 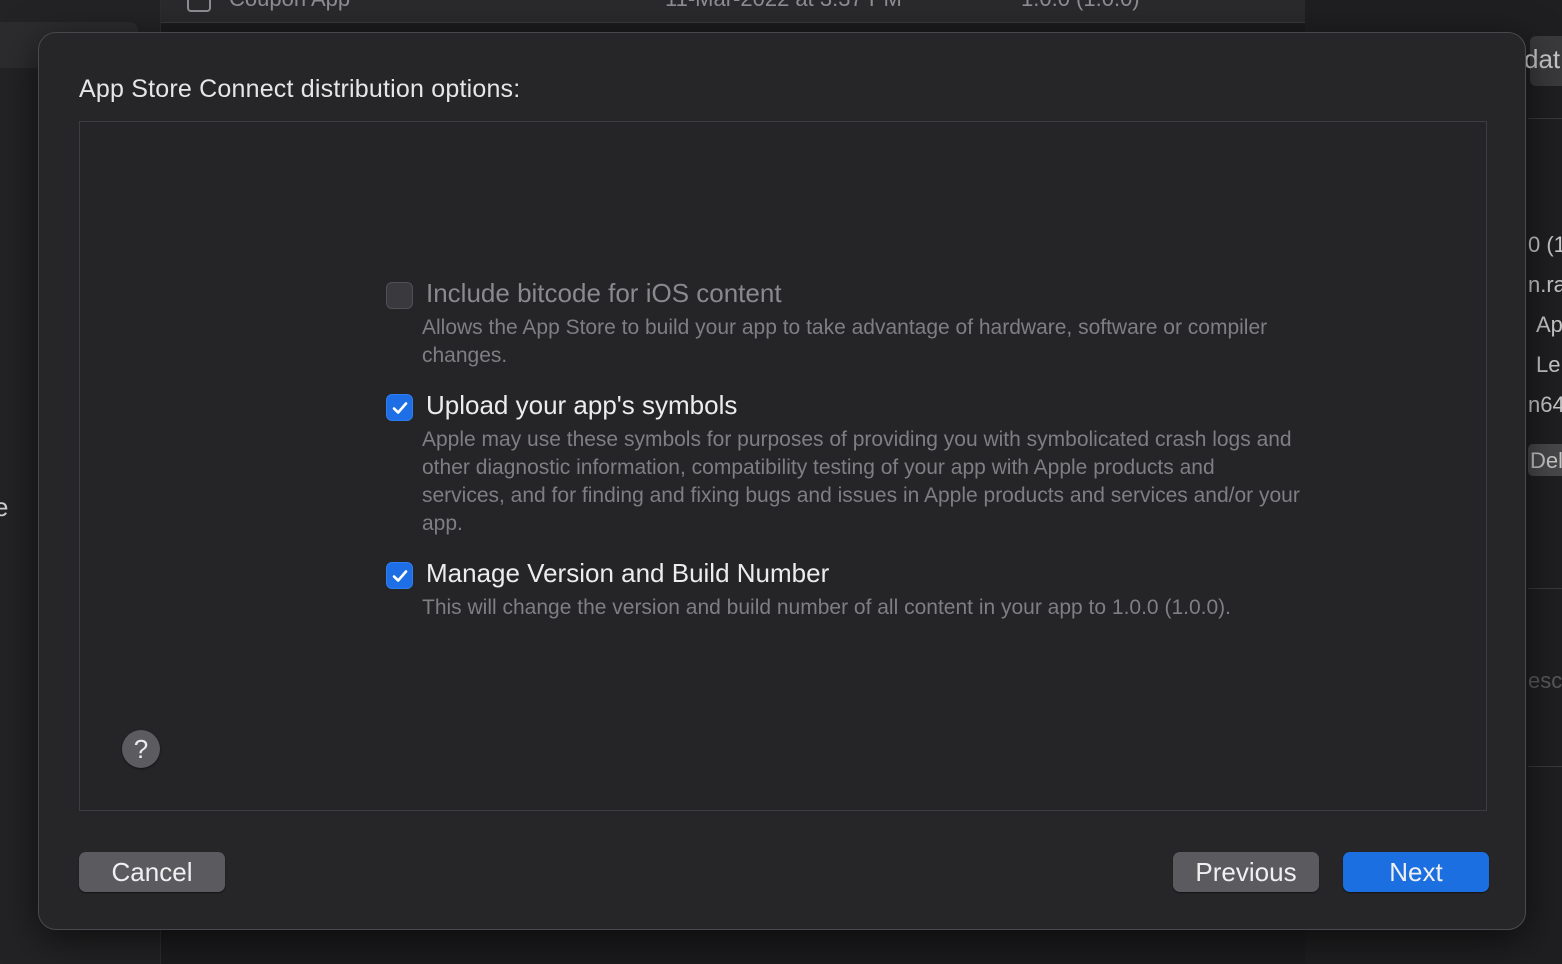 I want to click on upload-symbols-checkbox, so click(x=399, y=407).